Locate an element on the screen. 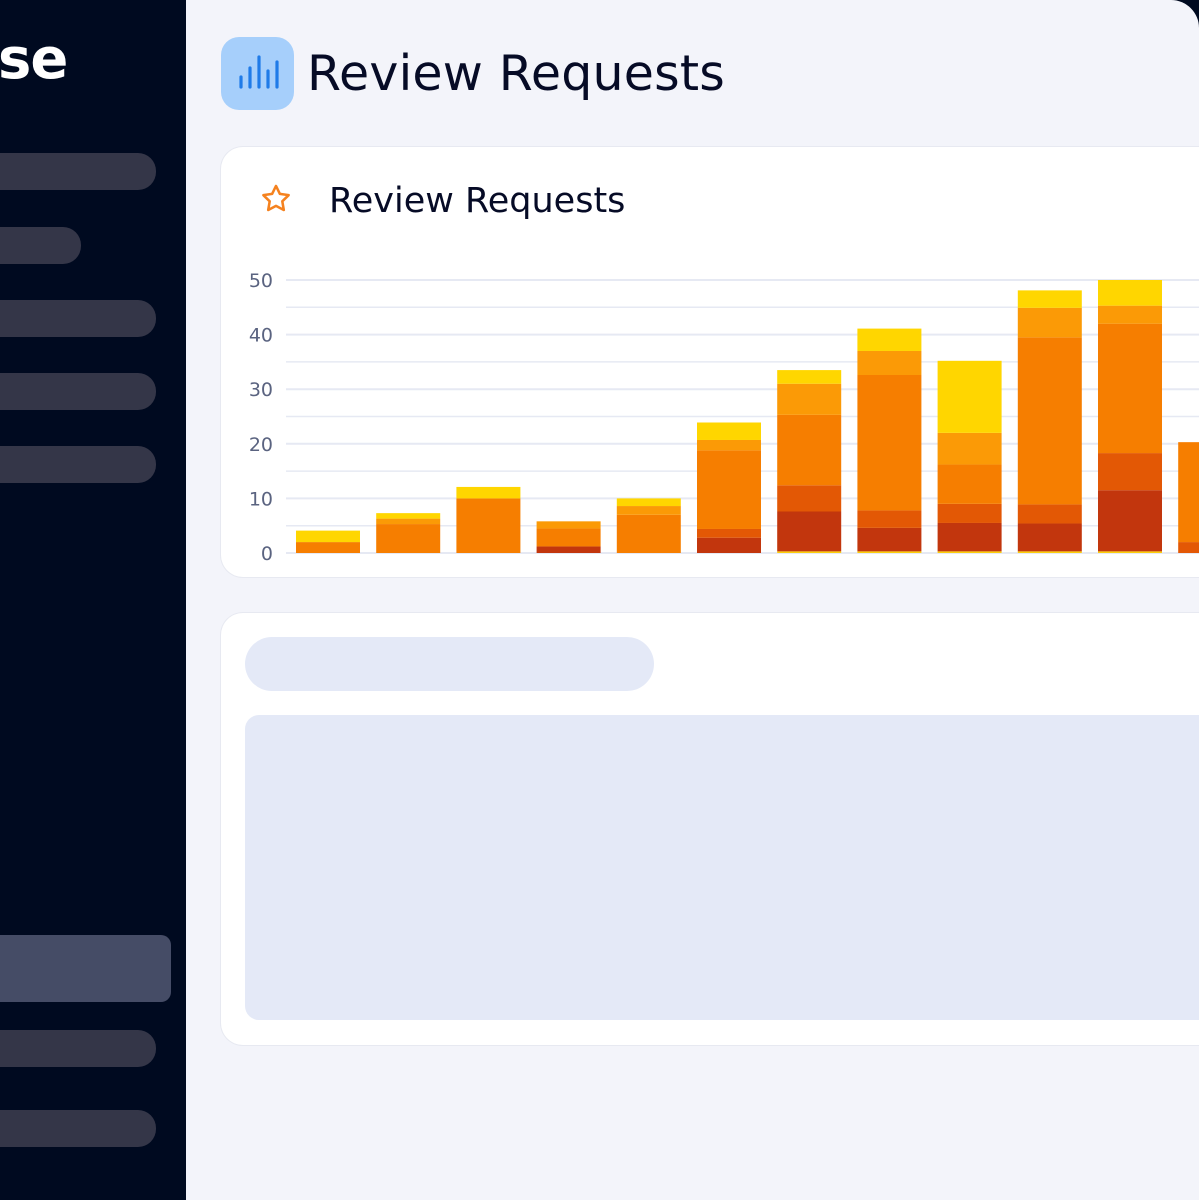 The width and height of the screenshot is (1199, 1200). brand-logo-text: se is located at coordinates (34, 59).